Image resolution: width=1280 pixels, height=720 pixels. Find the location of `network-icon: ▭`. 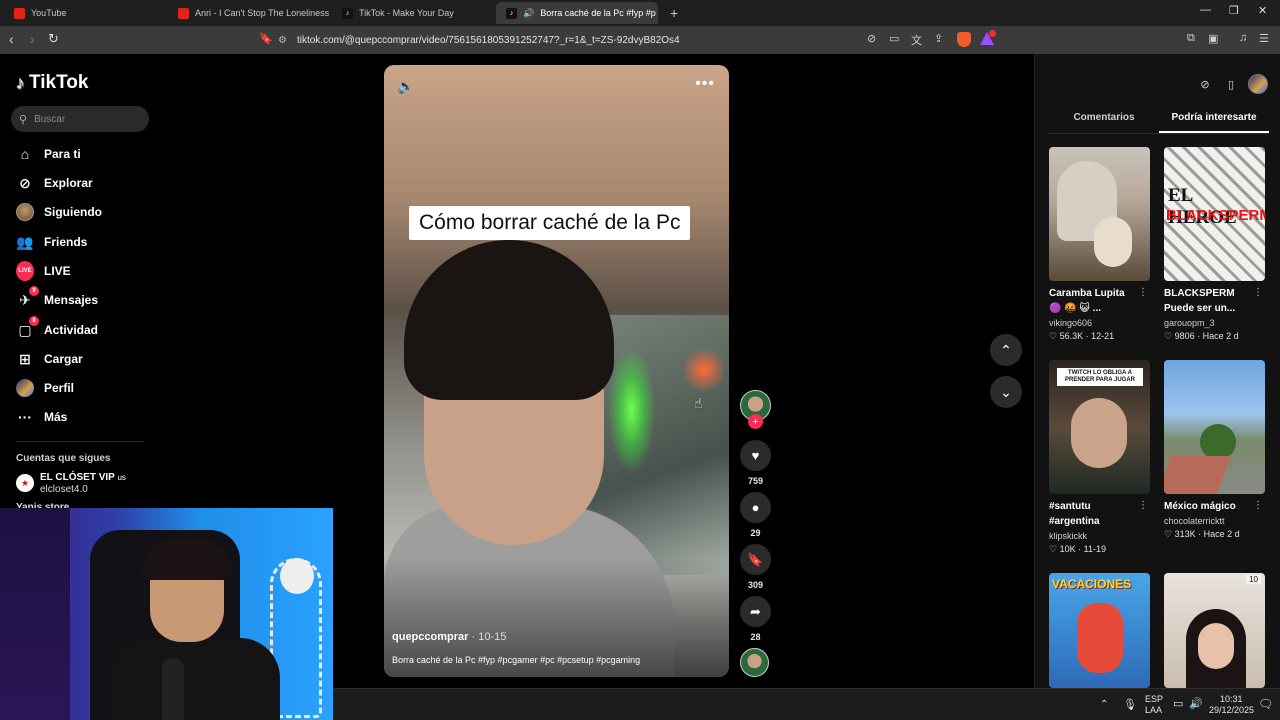

network-icon: ▭ is located at coordinates (1178, 703).